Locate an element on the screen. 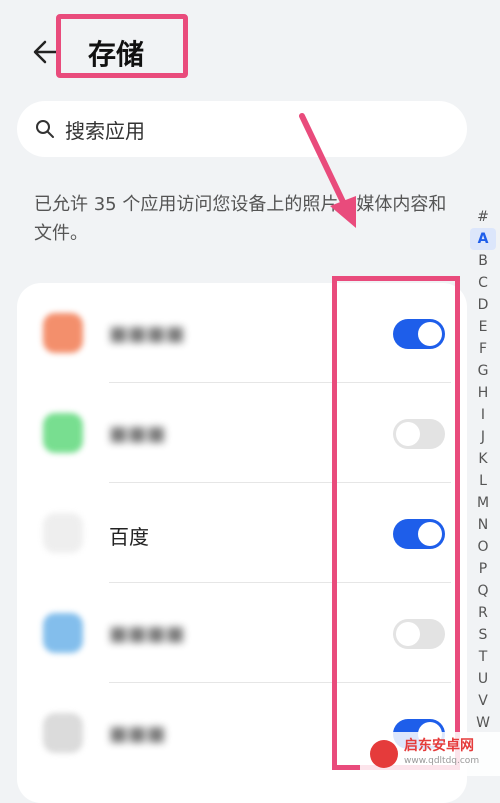  alphabet-letter: I is located at coordinates (483, 415).